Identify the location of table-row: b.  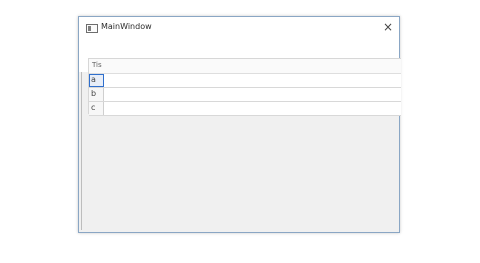
(245, 95).